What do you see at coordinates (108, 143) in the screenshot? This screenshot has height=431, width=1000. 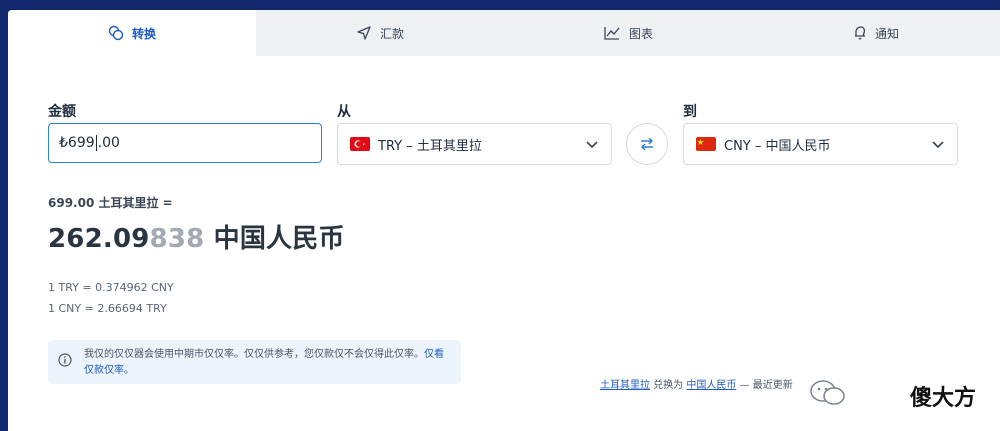 I see `amount-value-b: .00` at bounding box center [108, 143].